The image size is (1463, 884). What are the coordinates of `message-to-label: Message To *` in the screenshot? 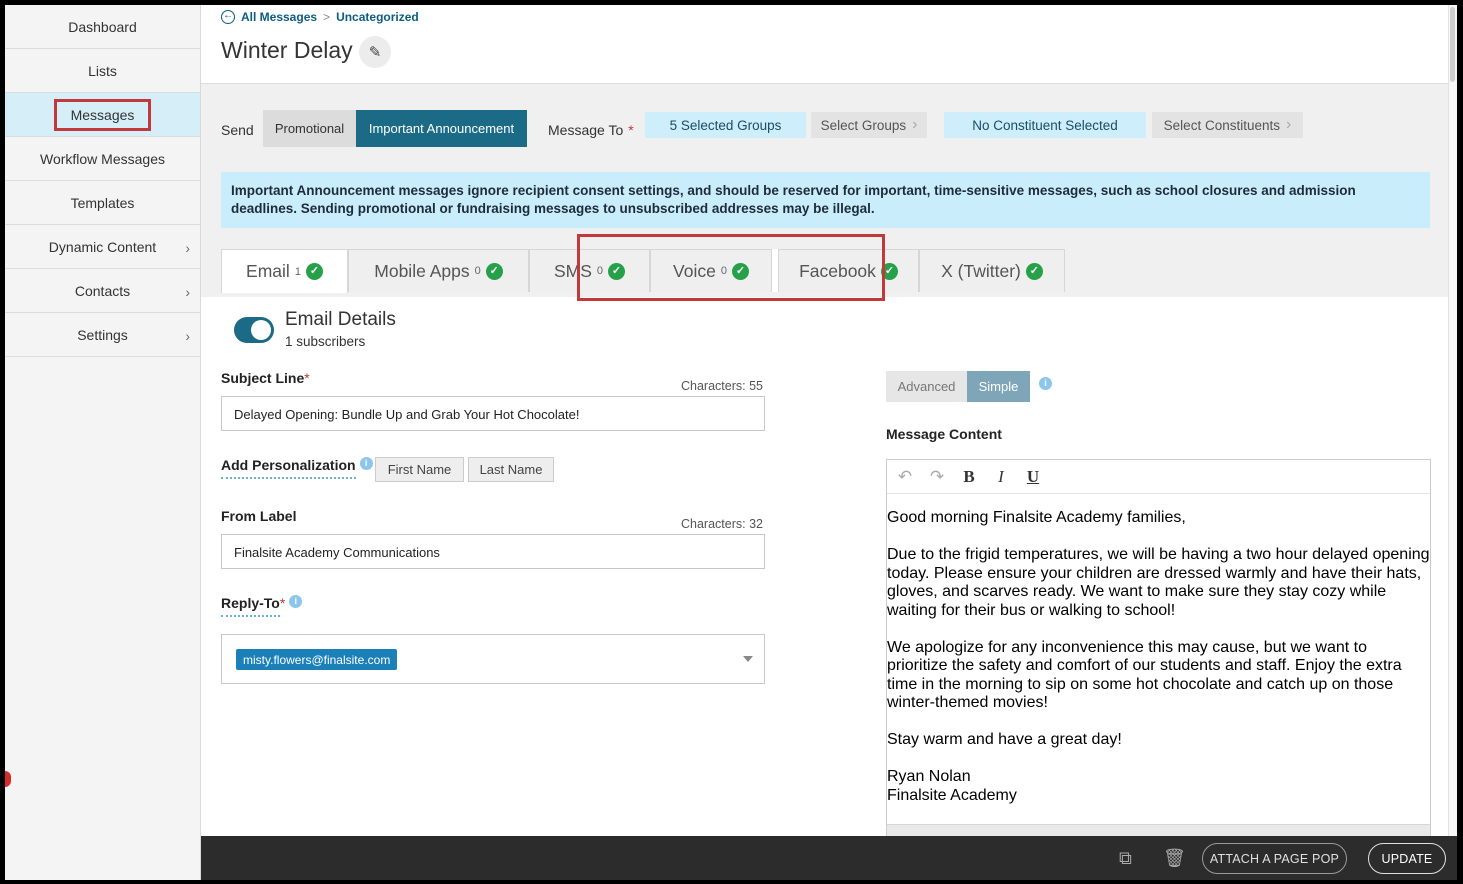 It's located at (591, 130).